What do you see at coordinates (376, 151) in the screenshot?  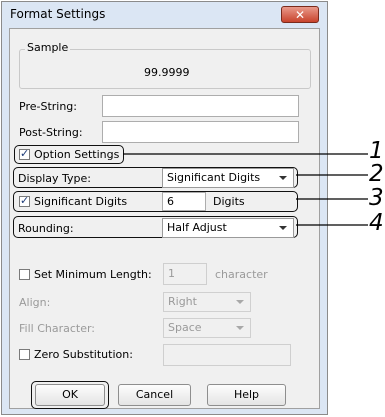 I see `callout-1: 1` at bounding box center [376, 151].